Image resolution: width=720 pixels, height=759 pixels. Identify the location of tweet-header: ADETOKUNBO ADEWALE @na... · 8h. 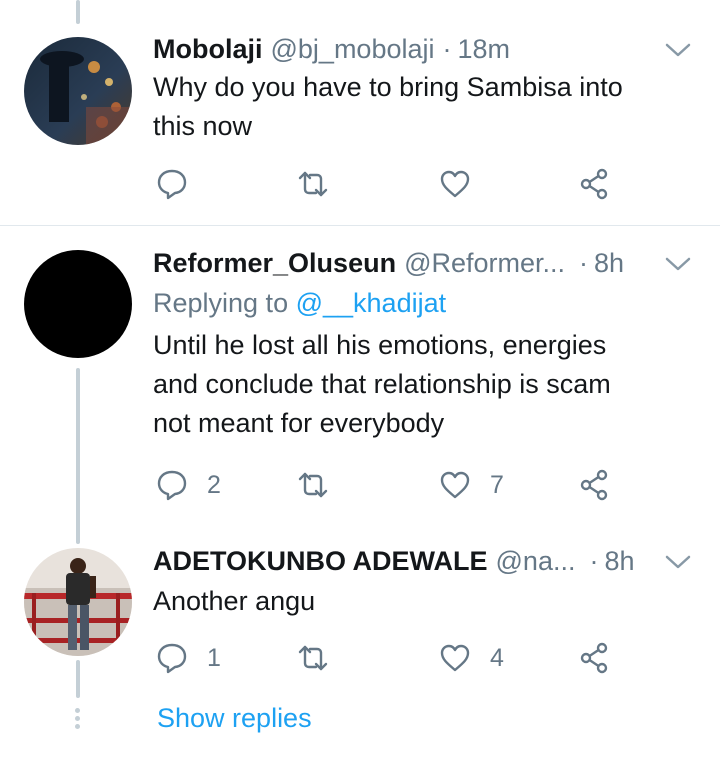
(422, 561).